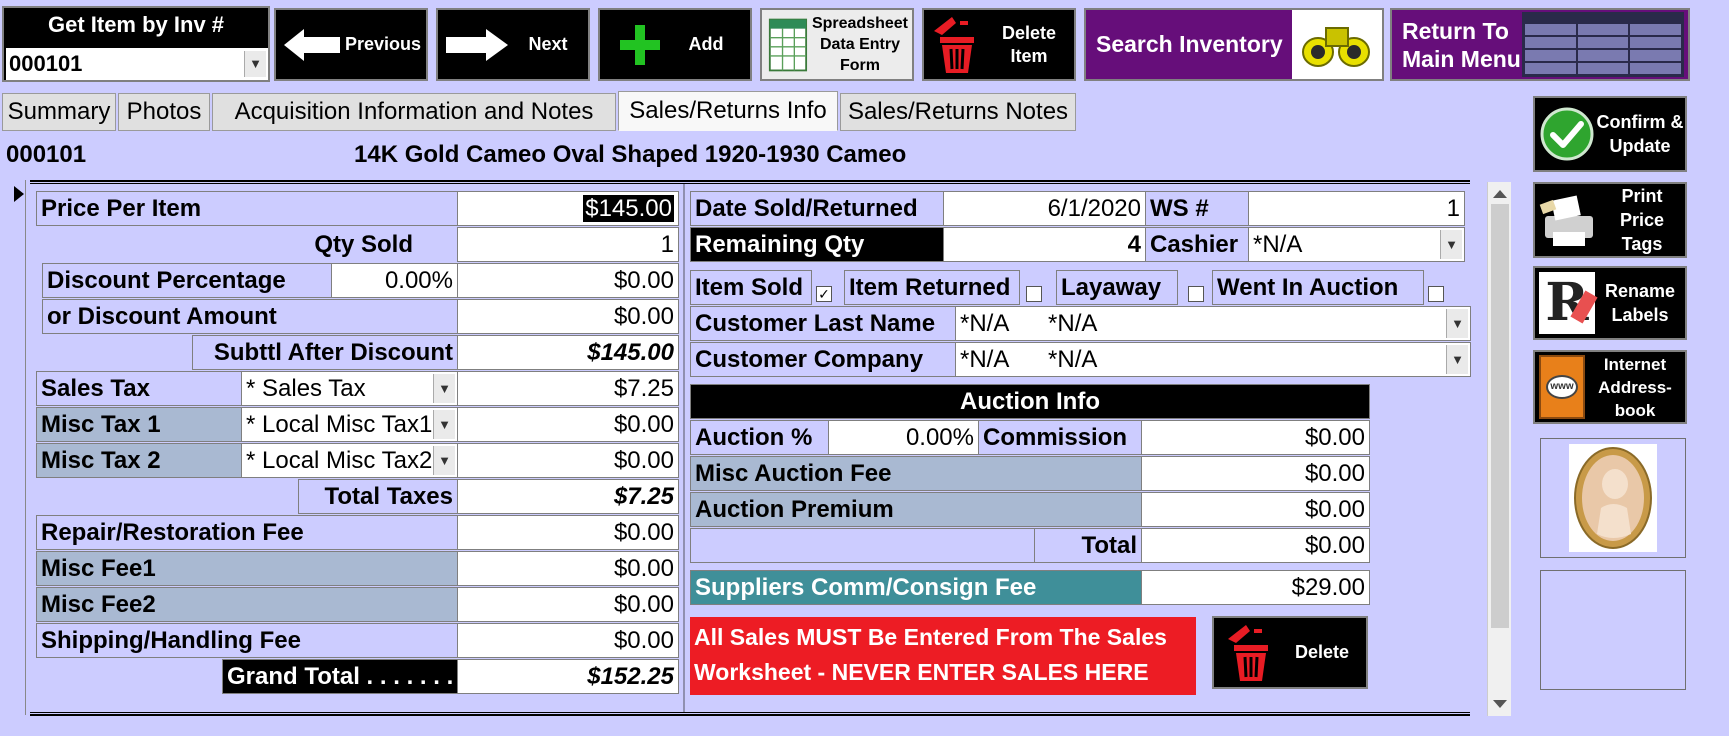 Image resolution: width=1729 pixels, height=736 pixels. Describe the element at coordinates (1613, 498) in the screenshot. I see `item-photo` at that location.